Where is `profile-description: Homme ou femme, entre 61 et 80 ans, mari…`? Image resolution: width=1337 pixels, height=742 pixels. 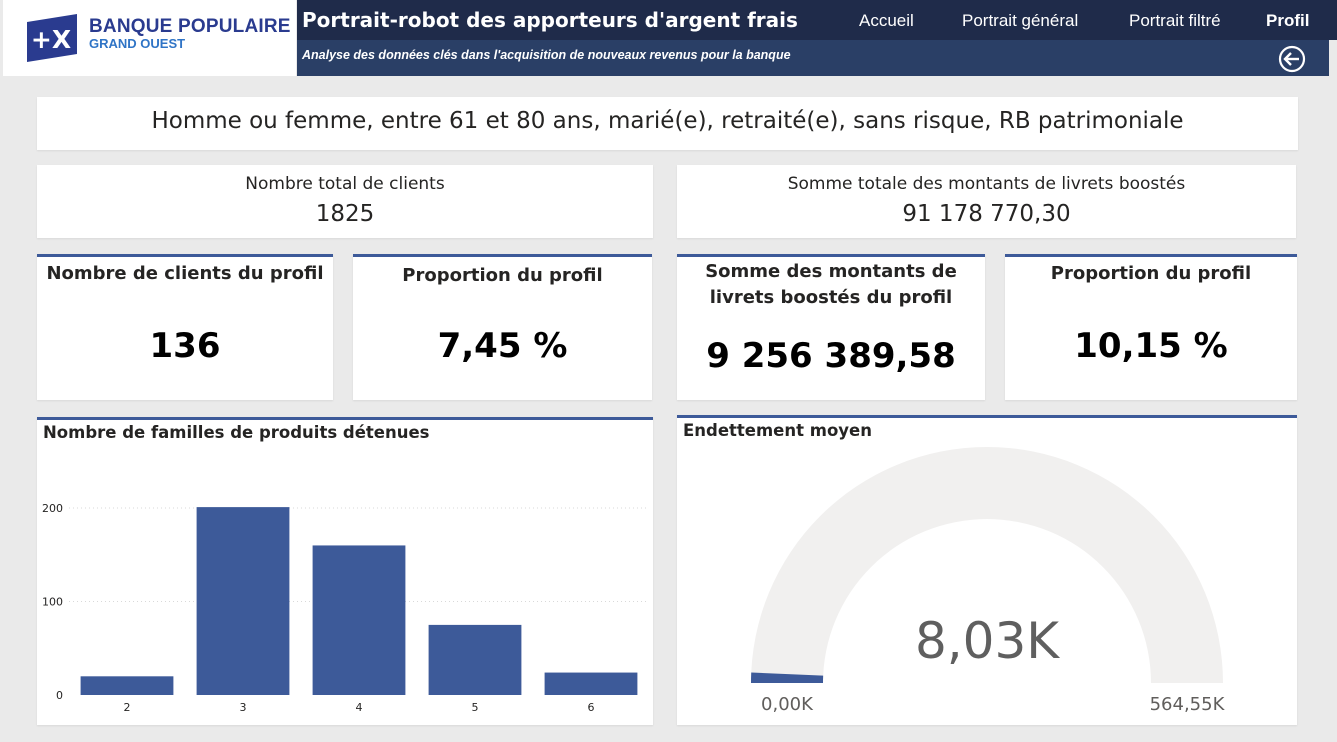 profile-description: Homme ou femme, entre 61 et 80 ans, mari… is located at coordinates (667, 121).